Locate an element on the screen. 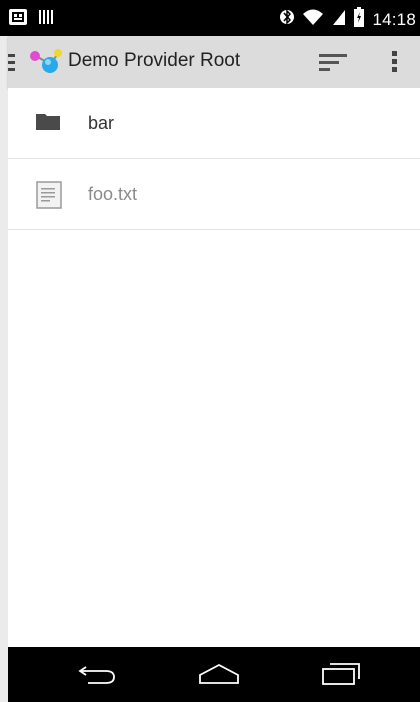 Image resolution: width=420 pixels, height=702 pixels. bluetooth-icon is located at coordinates (287, 19).